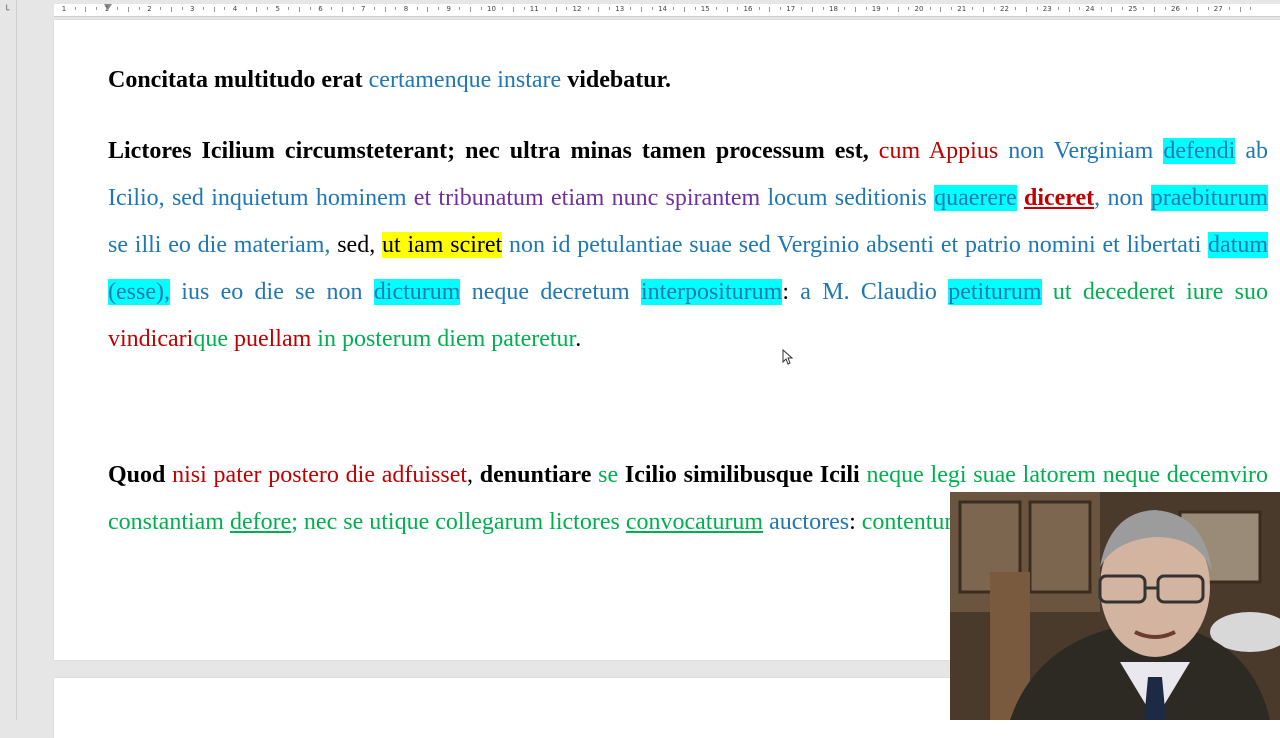 The image size is (1280, 738). What do you see at coordinates (1004, 9) in the screenshot?
I see `ruler-number: 22` at bounding box center [1004, 9].